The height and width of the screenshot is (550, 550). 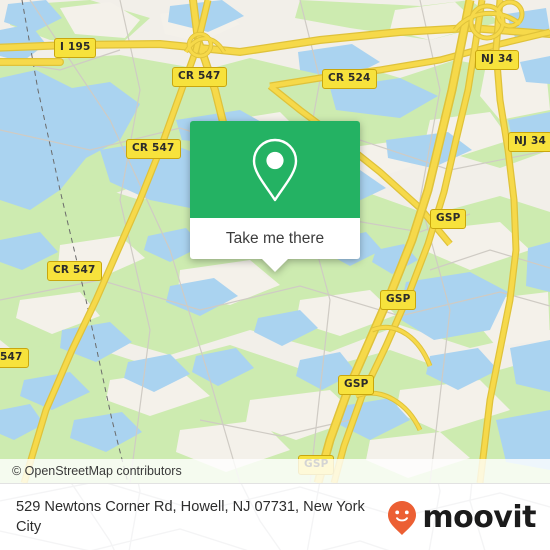 I want to click on take-me-there-button: Take me there, so click(x=275, y=238).